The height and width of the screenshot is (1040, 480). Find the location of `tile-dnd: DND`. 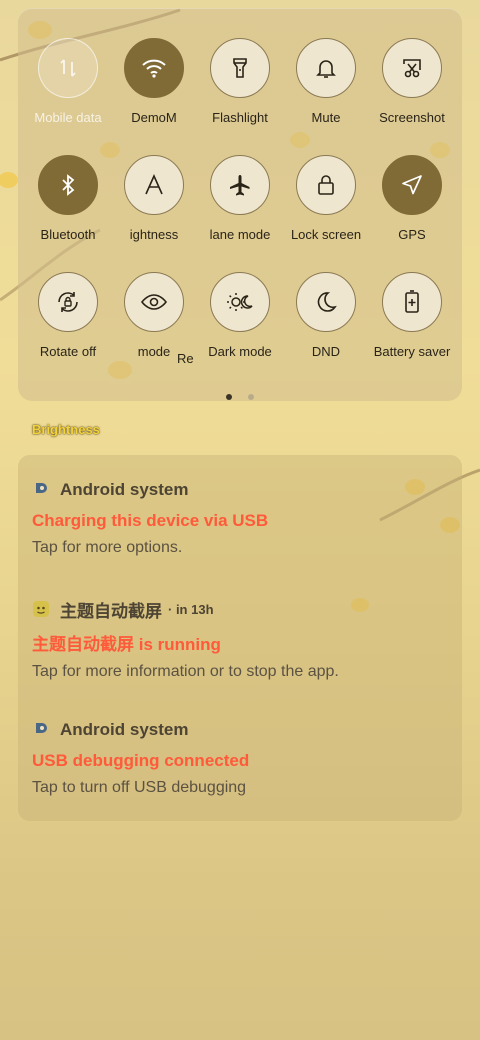

tile-dnd: DND is located at coordinates (326, 315).